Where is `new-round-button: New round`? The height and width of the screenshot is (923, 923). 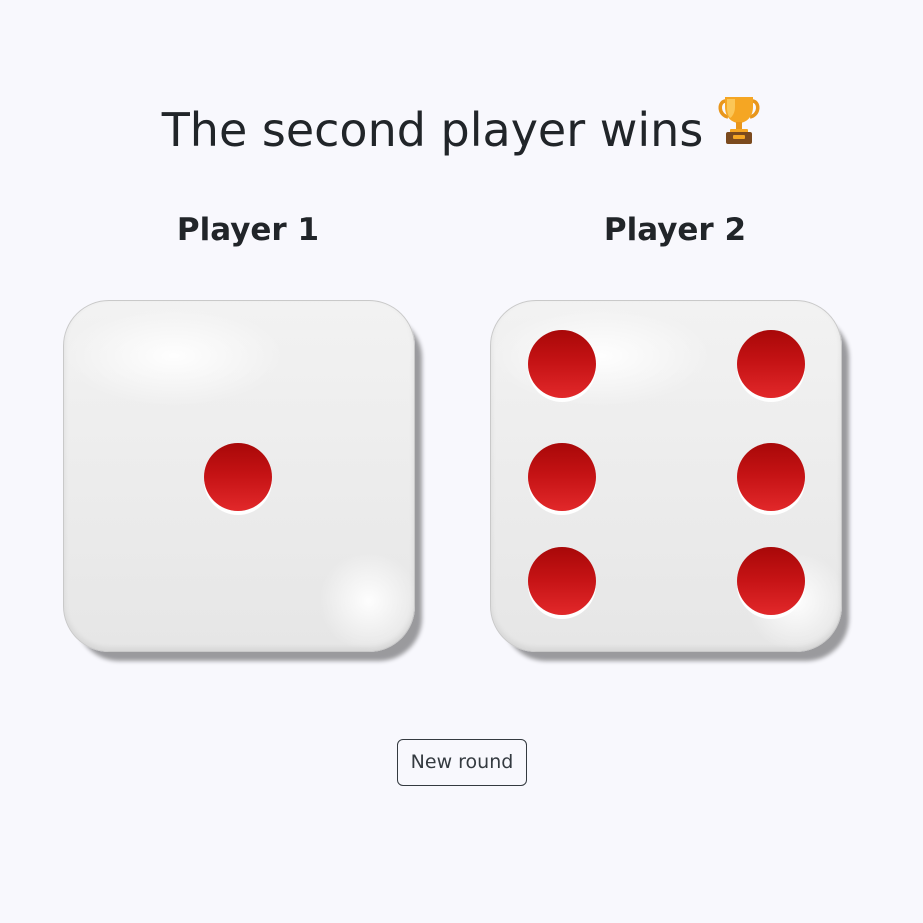 new-round-button: New round is located at coordinates (462, 762).